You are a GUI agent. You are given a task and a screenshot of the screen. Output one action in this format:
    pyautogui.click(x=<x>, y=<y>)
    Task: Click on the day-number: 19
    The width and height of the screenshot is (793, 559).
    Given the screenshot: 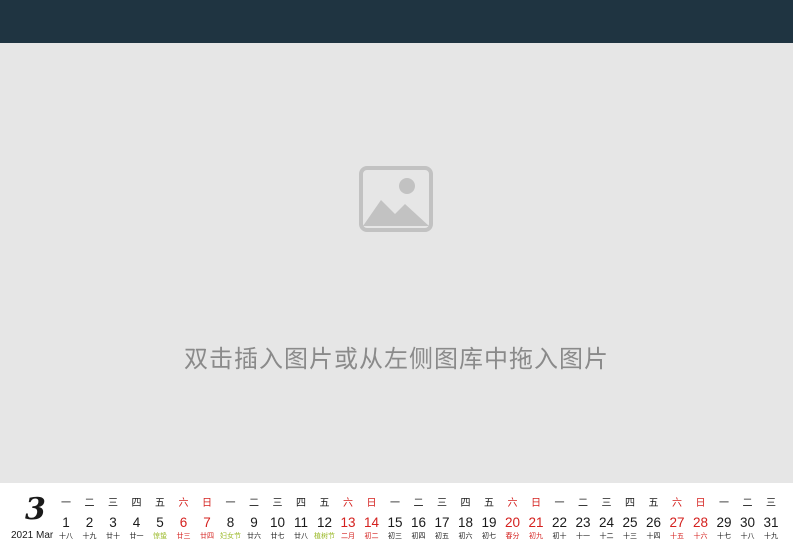 What is the action you would take?
    pyautogui.click(x=489, y=522)
    